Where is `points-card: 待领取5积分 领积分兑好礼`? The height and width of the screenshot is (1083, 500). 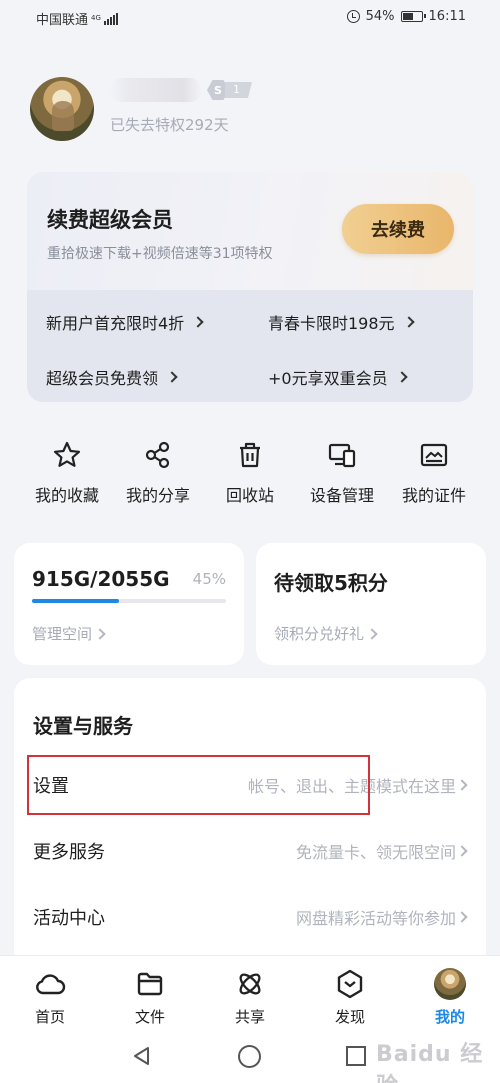 points-card: 待领取5积分 领积分兑好礼 is located at coordinates (371, 604).